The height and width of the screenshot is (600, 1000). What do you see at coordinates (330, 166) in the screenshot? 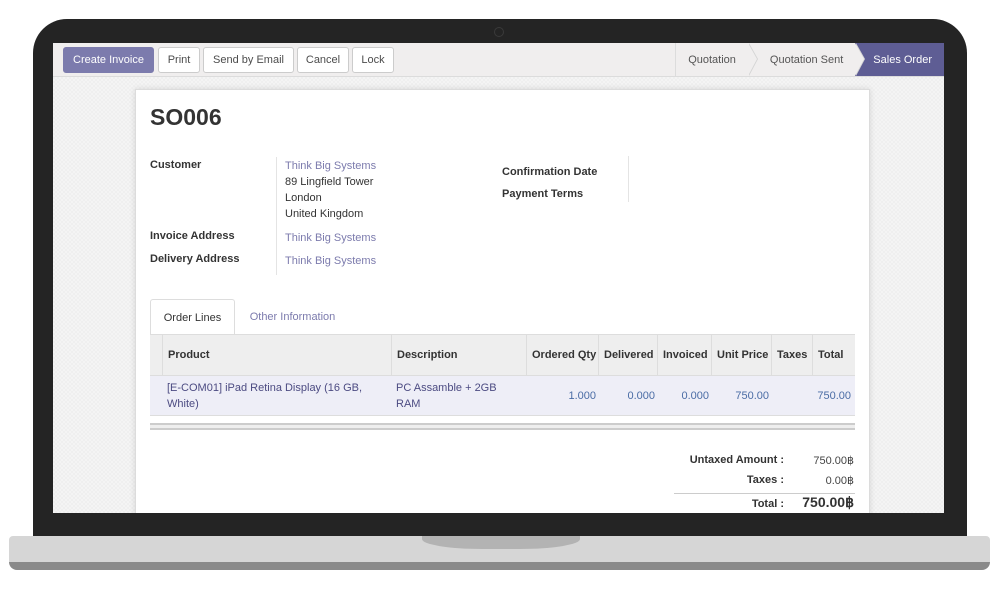
I see `customer-link: Think Big Systems` at bounding box center [330, 166].